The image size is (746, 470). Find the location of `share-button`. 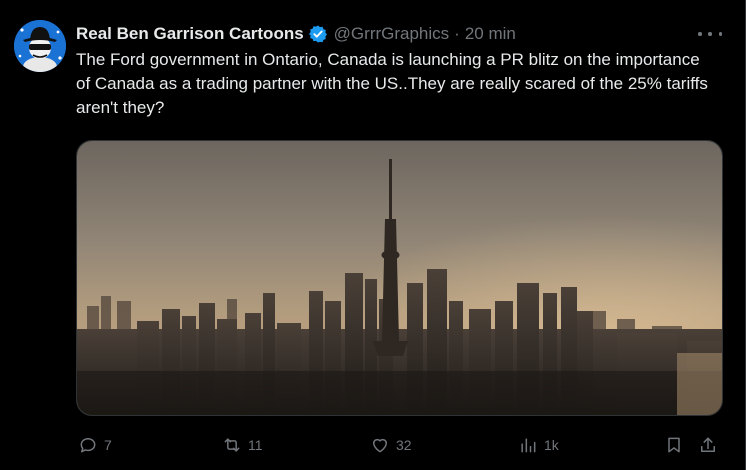

share-button is located at coordinates (708, 445).